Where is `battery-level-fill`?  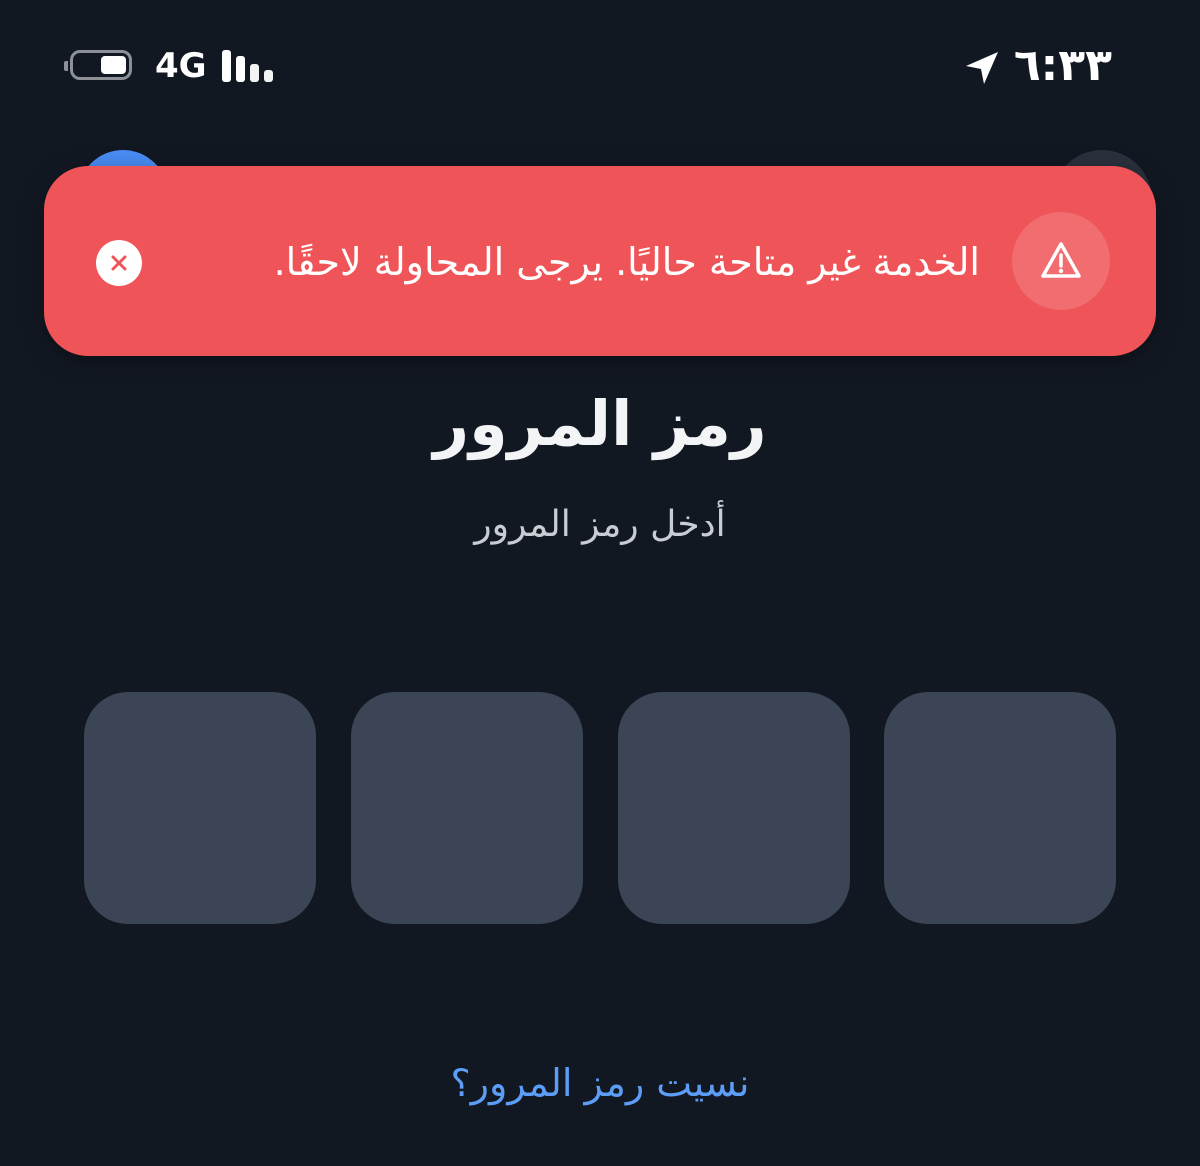 battery-level-fill is located at coordinates (113, 65).